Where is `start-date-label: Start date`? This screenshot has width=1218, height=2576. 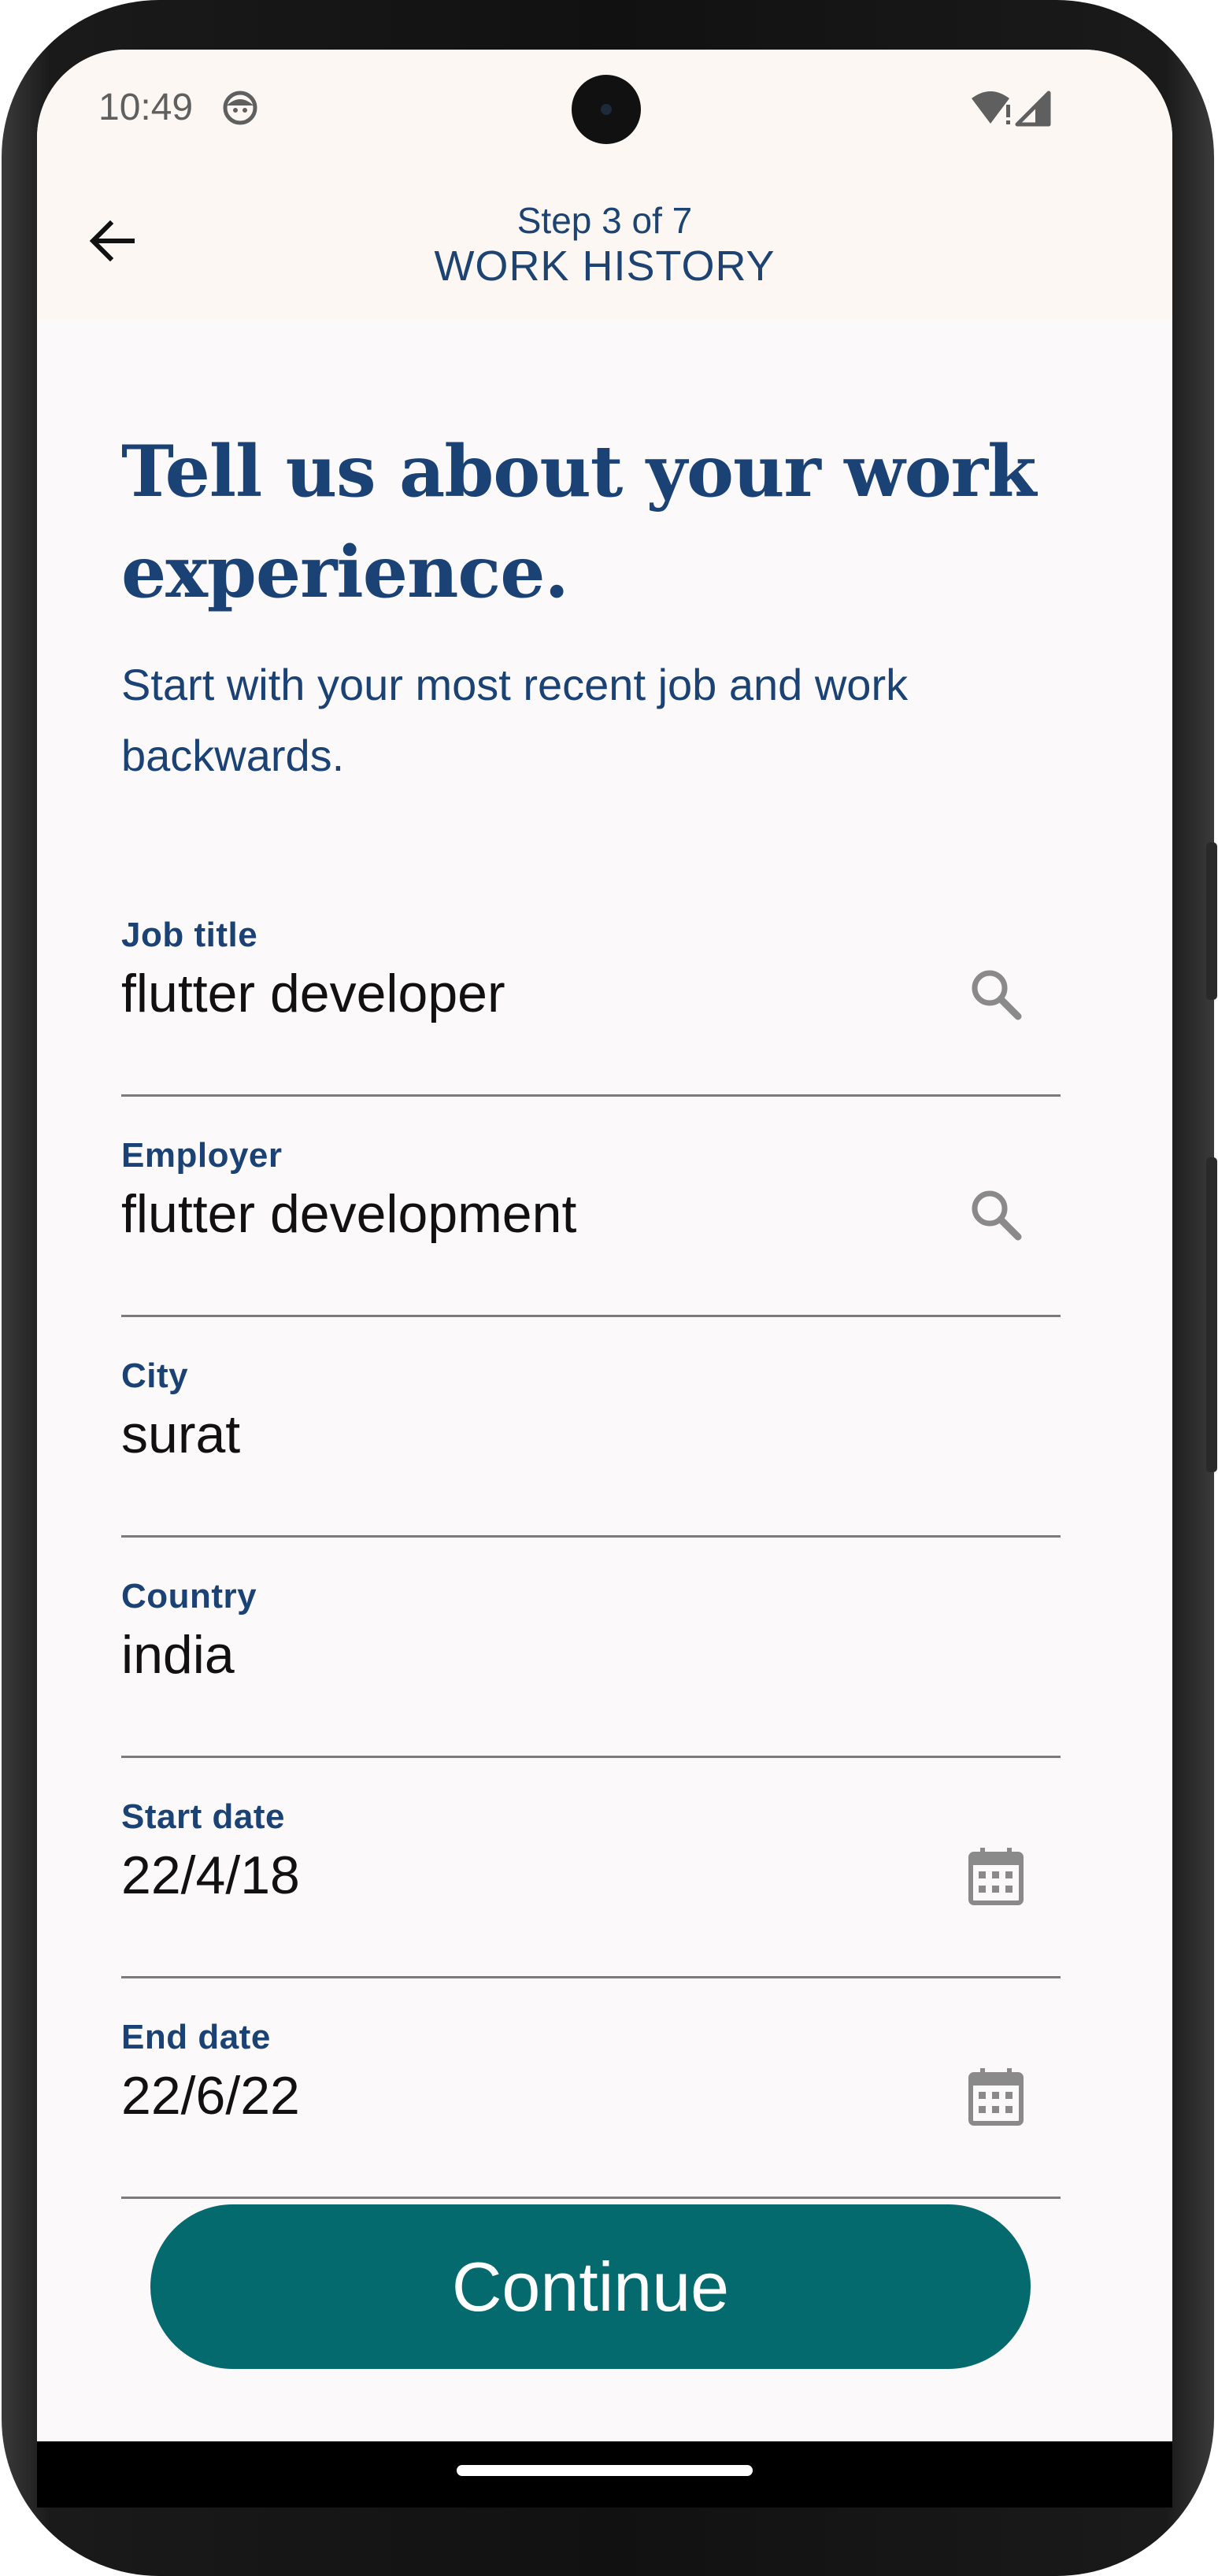 start-date-label: Start date is located at coordinates (203, 1816).